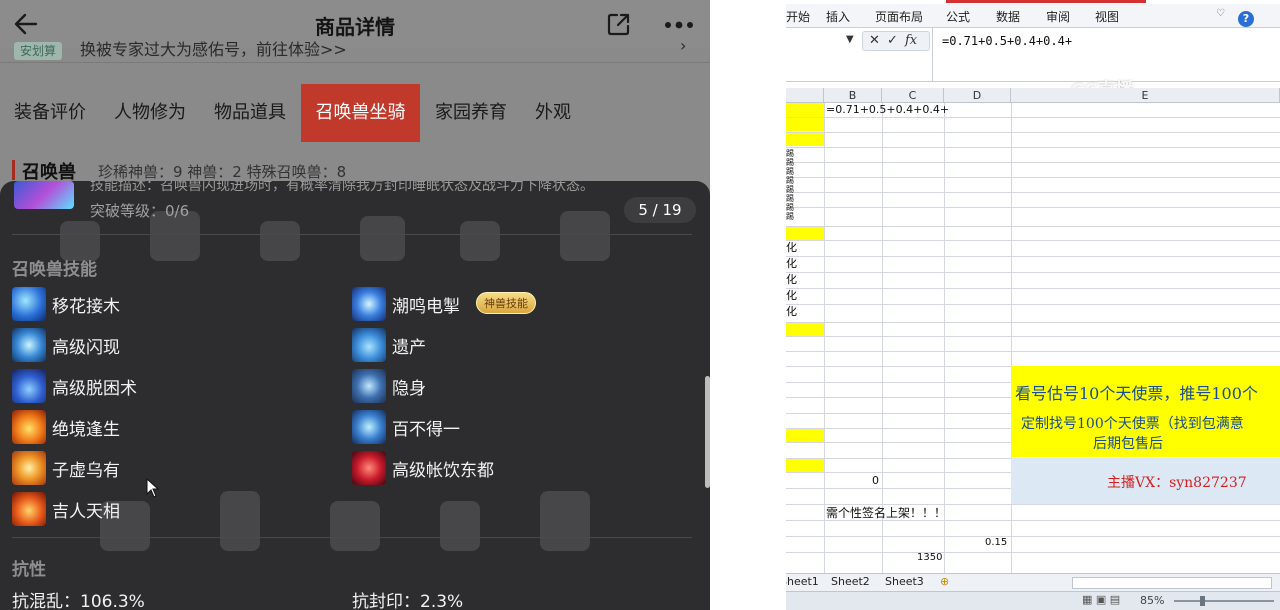  What do you see at coordinates (54, 270) in the screenshot?
I see `skills-heading: 召唤兽技能` at bounding box center [54, 270].